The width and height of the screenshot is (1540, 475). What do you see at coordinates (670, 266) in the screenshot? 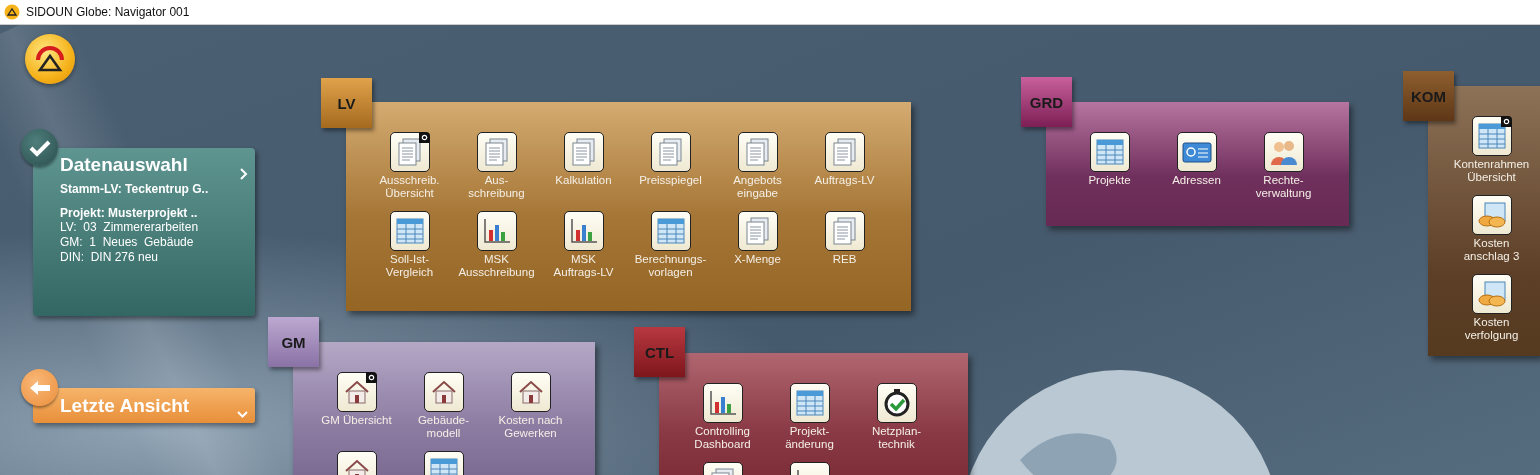
I see `item-label: Berechnungs-vorlagen` at bounding box center [670, 266].